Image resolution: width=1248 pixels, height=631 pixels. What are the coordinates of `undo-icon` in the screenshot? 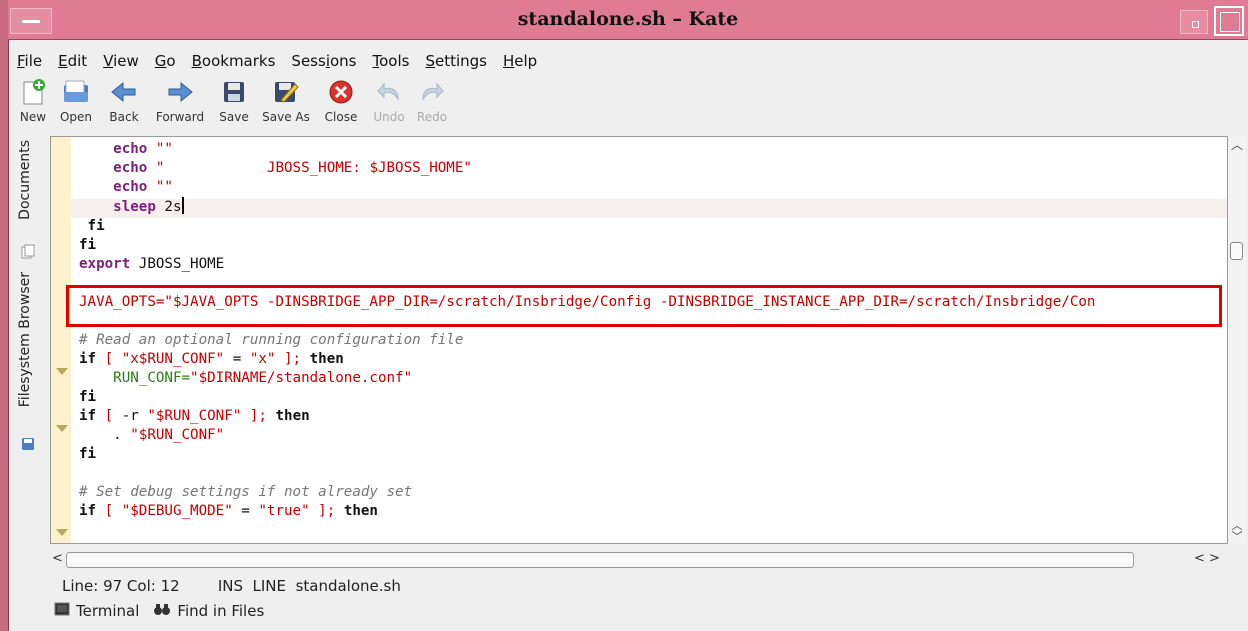 It's located at (389, 92).